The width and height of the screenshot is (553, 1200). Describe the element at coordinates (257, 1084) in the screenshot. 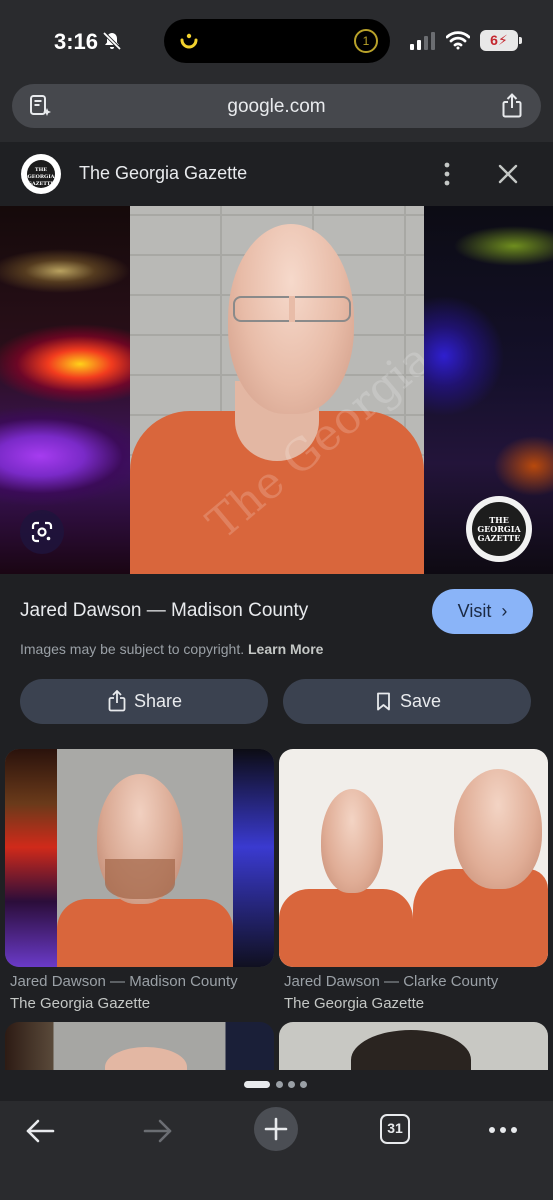

I see `page-dot-active` at that location.